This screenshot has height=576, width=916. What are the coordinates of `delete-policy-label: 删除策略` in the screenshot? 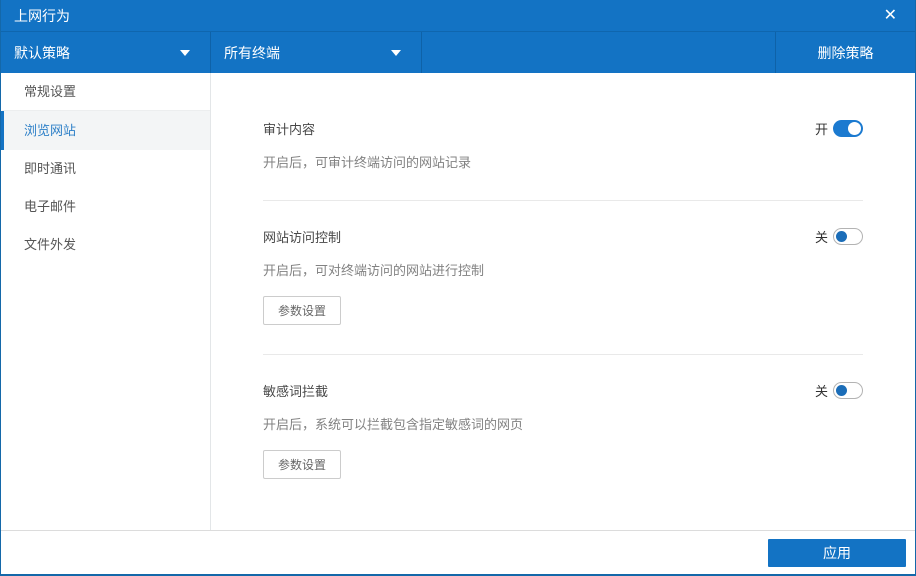 It's located at (845, 52).